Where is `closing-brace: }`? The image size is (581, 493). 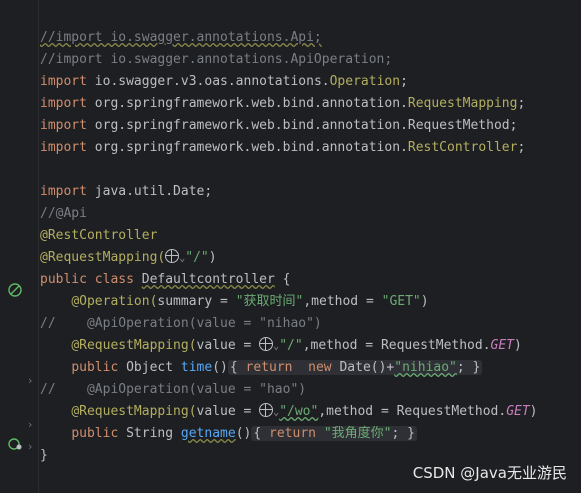
closing-brace: } is located at coordinates (44, 455).